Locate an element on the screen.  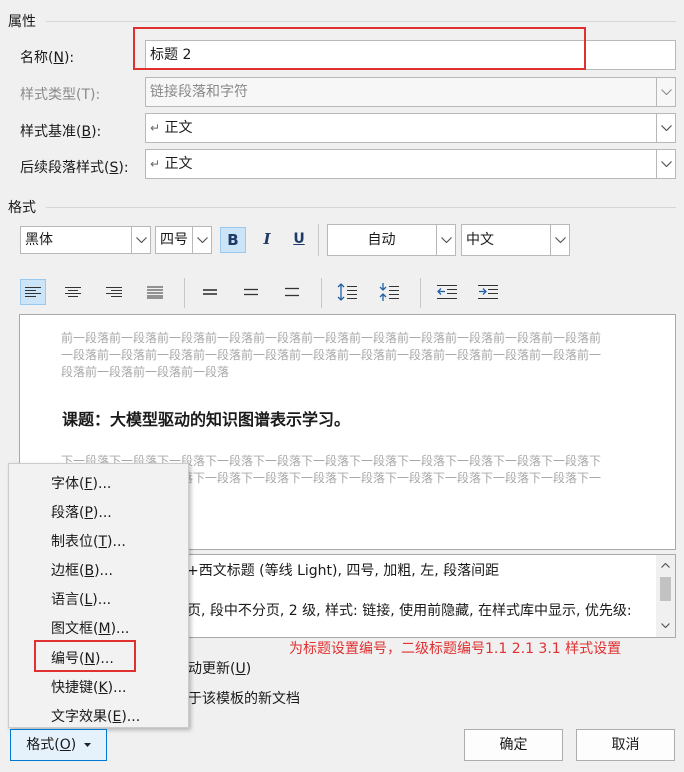
following-style-dropdown-button is located at coordinates (666, 164).